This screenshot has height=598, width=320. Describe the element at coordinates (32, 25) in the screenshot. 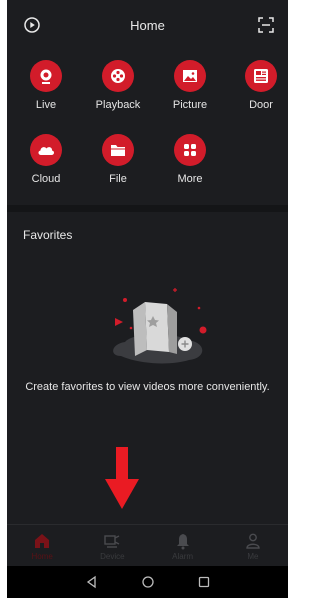

I see `playback-history-icon` at that location.